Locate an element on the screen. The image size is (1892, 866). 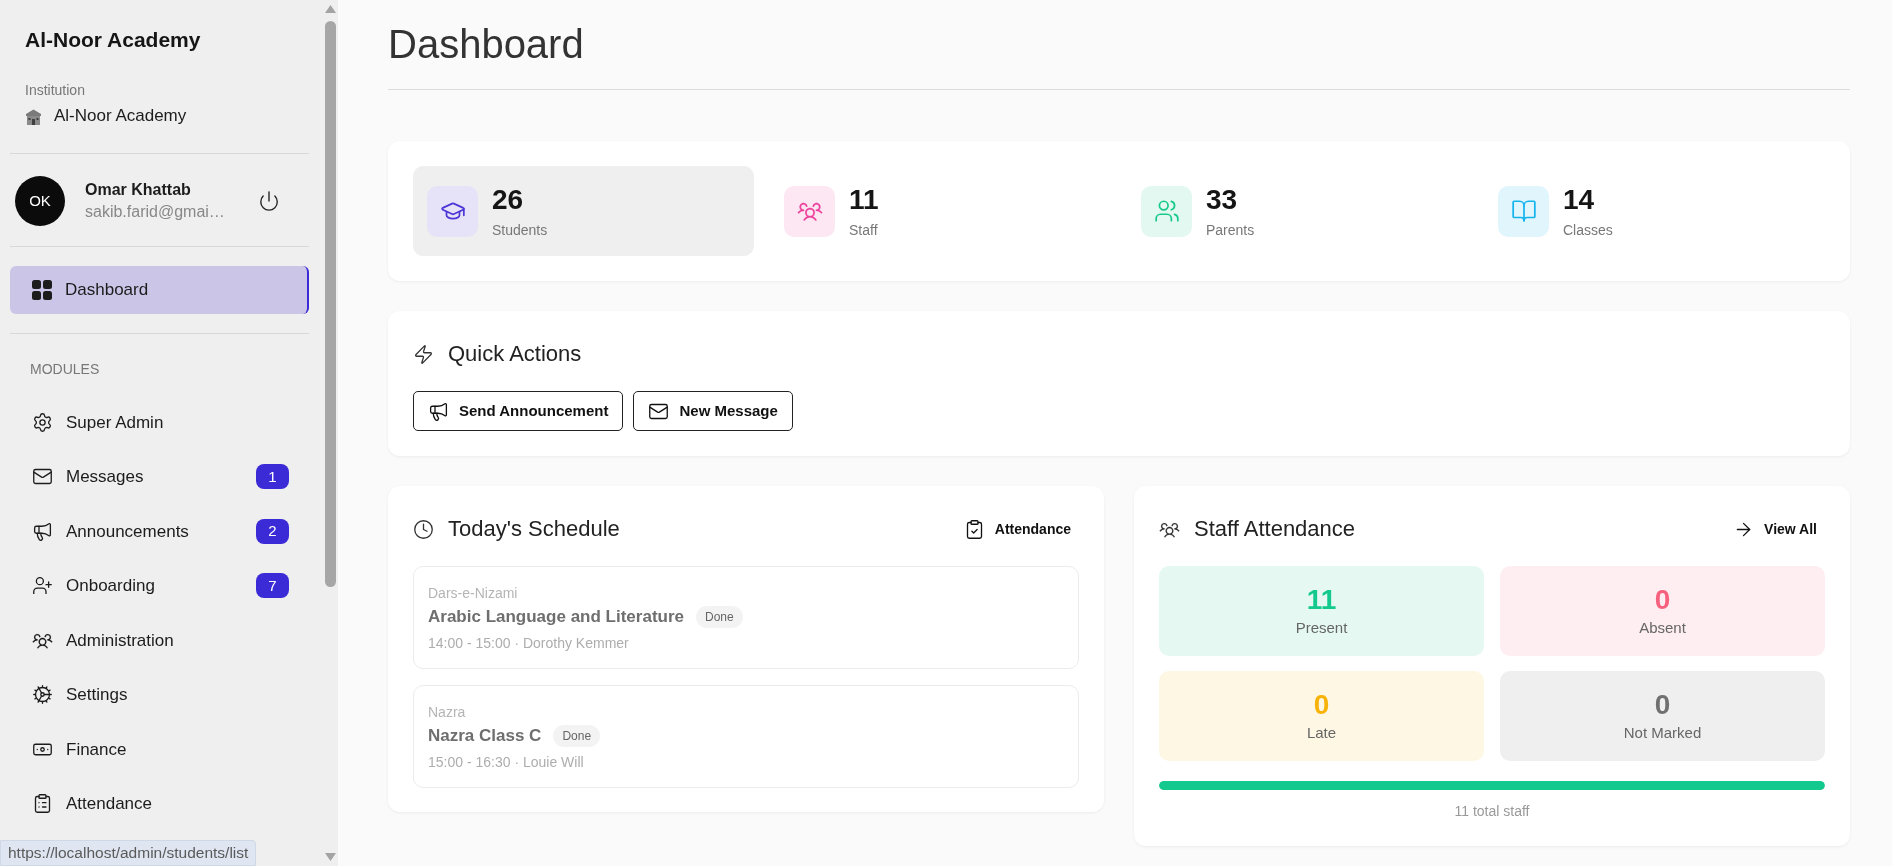
section-heading: MODULES is located at coordinates (65, 369).